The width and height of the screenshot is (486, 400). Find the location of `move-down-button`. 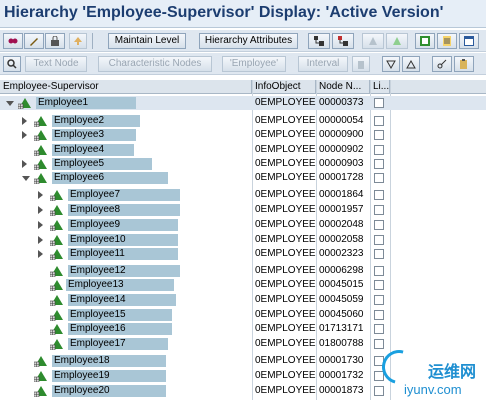

move-down-button is located at coordinates (391, 64).